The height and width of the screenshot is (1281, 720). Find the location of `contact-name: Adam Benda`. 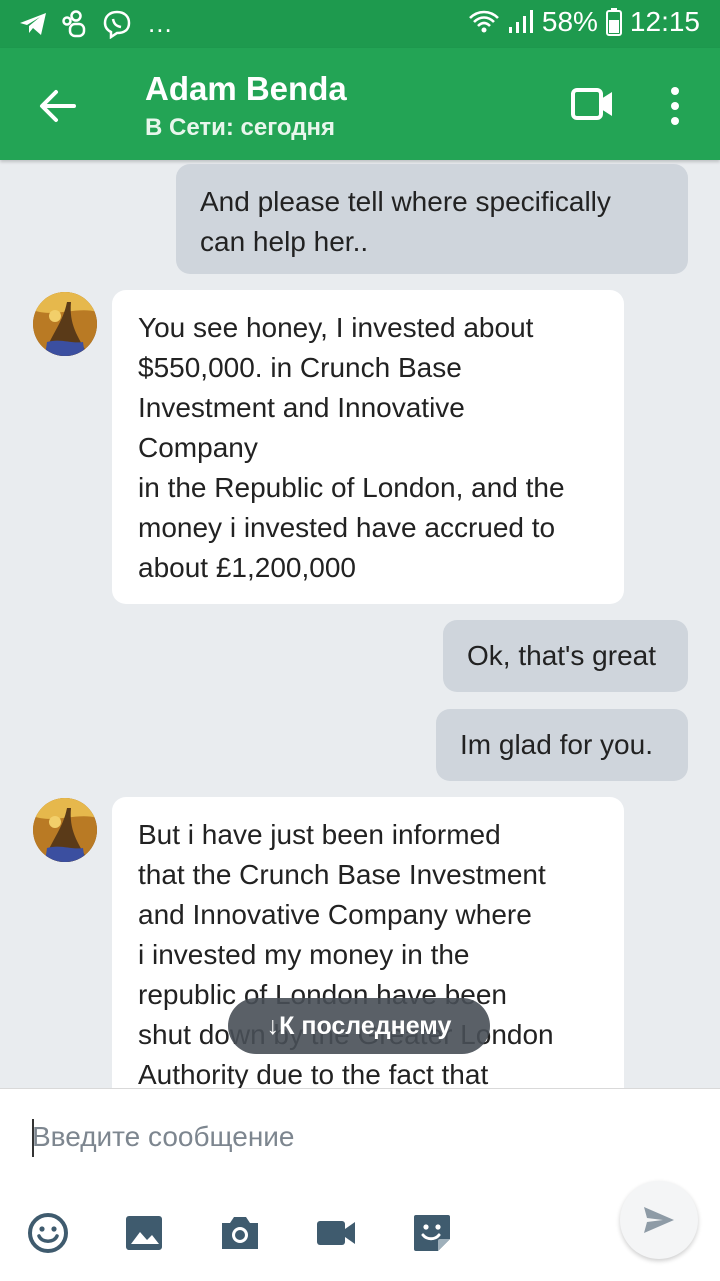

contact-name: Adam Benda is located at coordinates (246, 89).